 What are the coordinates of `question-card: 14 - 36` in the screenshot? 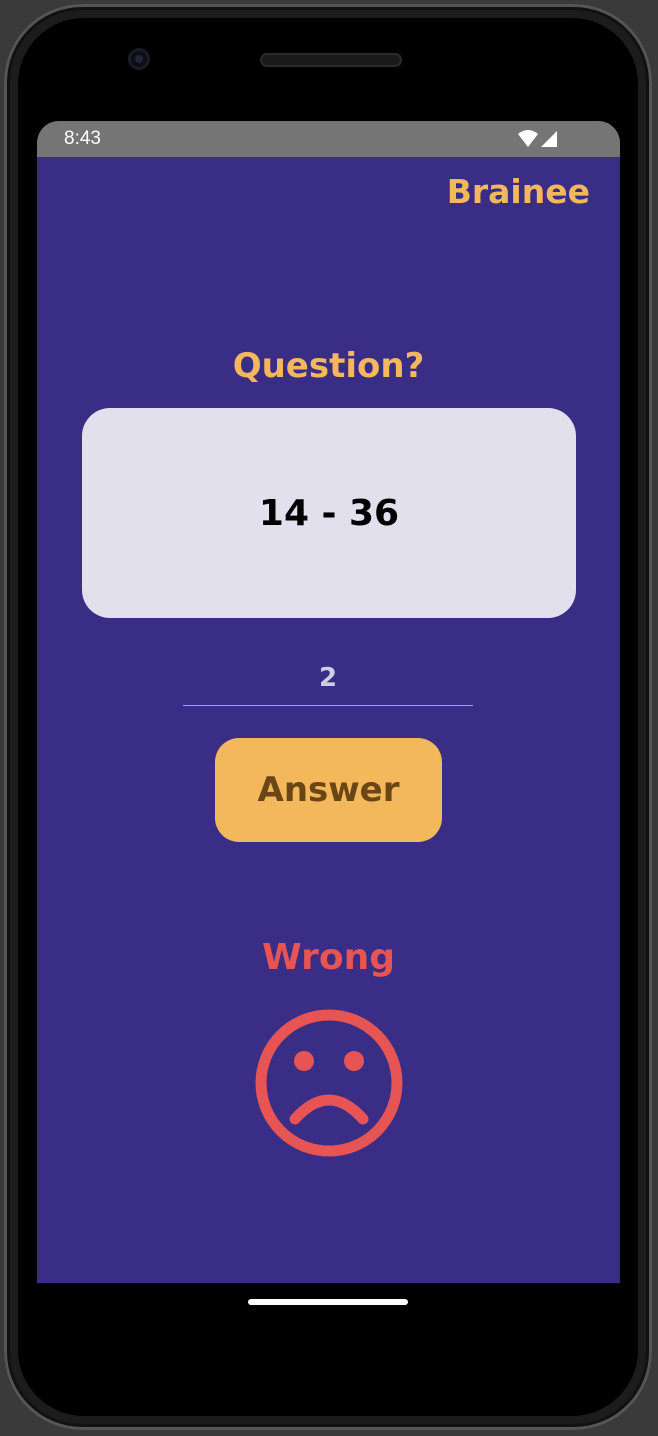 It's located at (329, 513).